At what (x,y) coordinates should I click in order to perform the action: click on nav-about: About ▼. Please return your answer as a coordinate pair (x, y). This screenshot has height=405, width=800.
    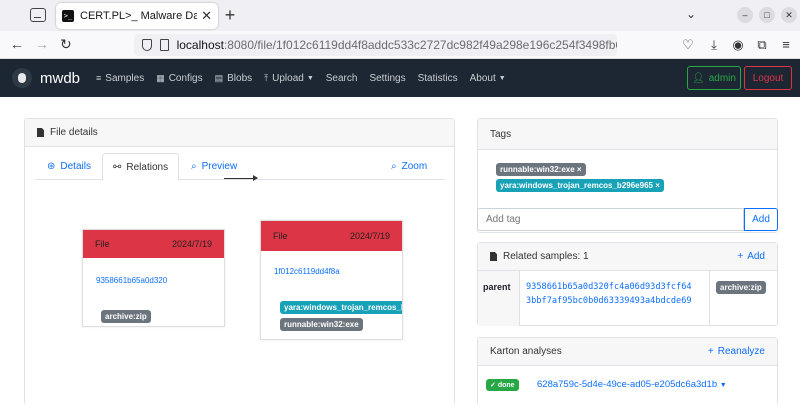
    Looking at the image, I should click on (488, 78).